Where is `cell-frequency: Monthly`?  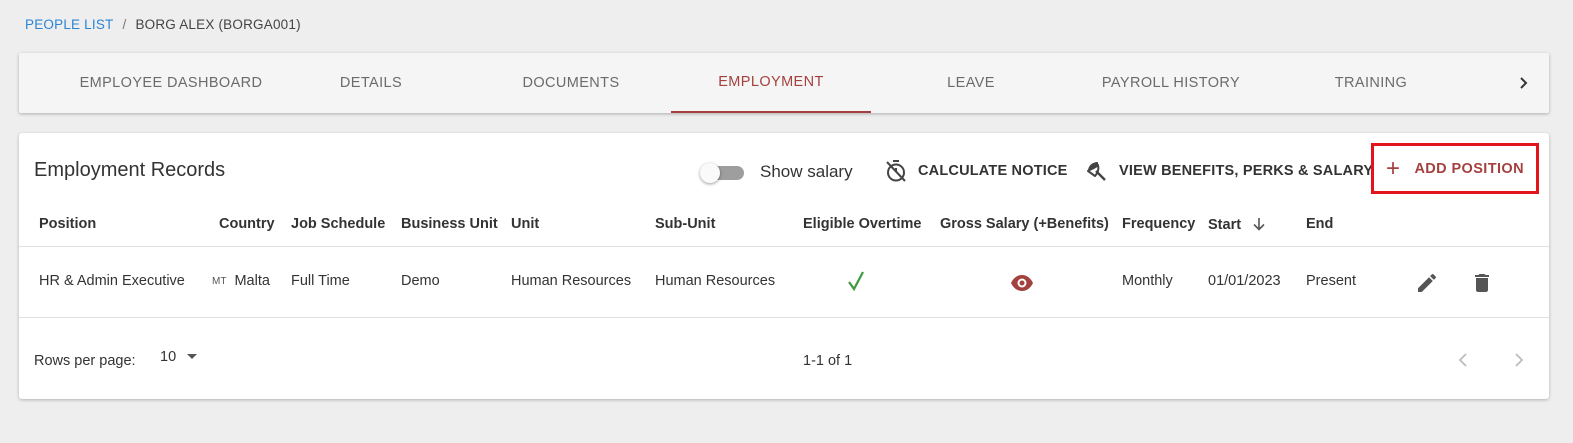
cell-frequency: Monthly is located at coordinates (1147, 281).